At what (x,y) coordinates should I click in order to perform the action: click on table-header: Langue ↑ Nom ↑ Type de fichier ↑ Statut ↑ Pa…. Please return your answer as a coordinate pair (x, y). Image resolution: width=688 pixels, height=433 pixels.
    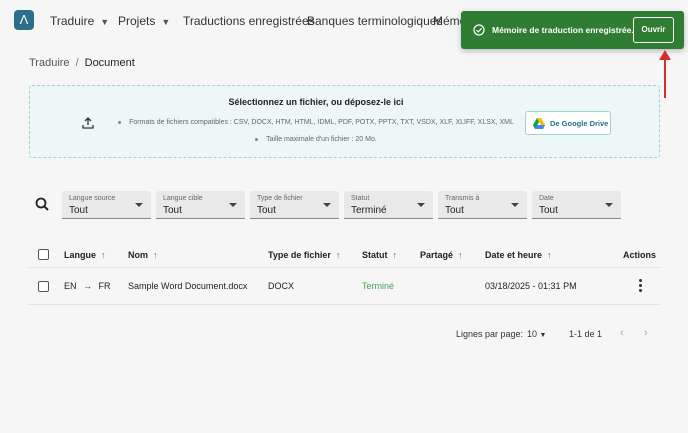
    Looking at the image, I should click on (344, 254).